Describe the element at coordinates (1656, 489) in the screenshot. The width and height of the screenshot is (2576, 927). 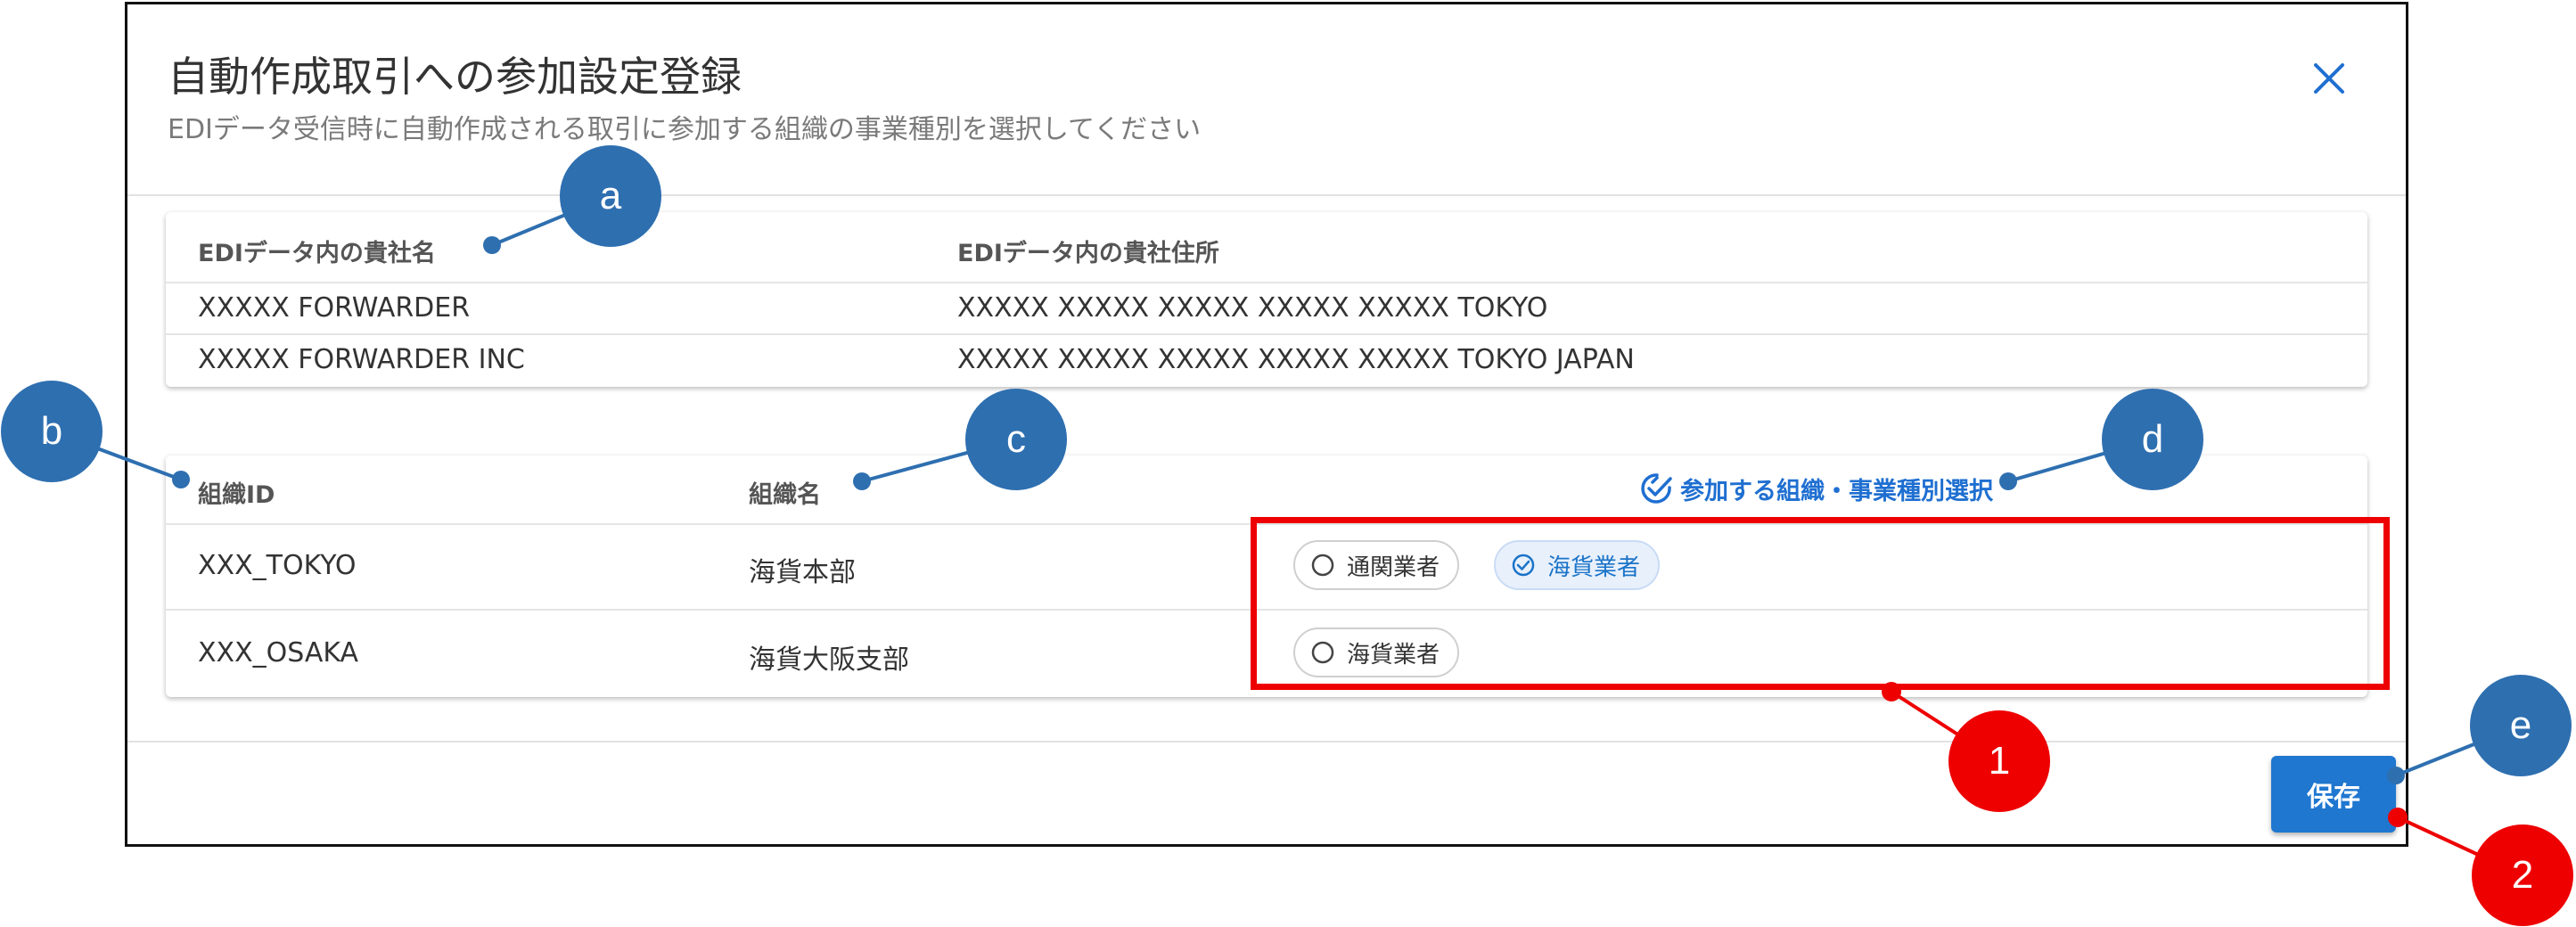
I see `check-circle-double-icon` at that location.